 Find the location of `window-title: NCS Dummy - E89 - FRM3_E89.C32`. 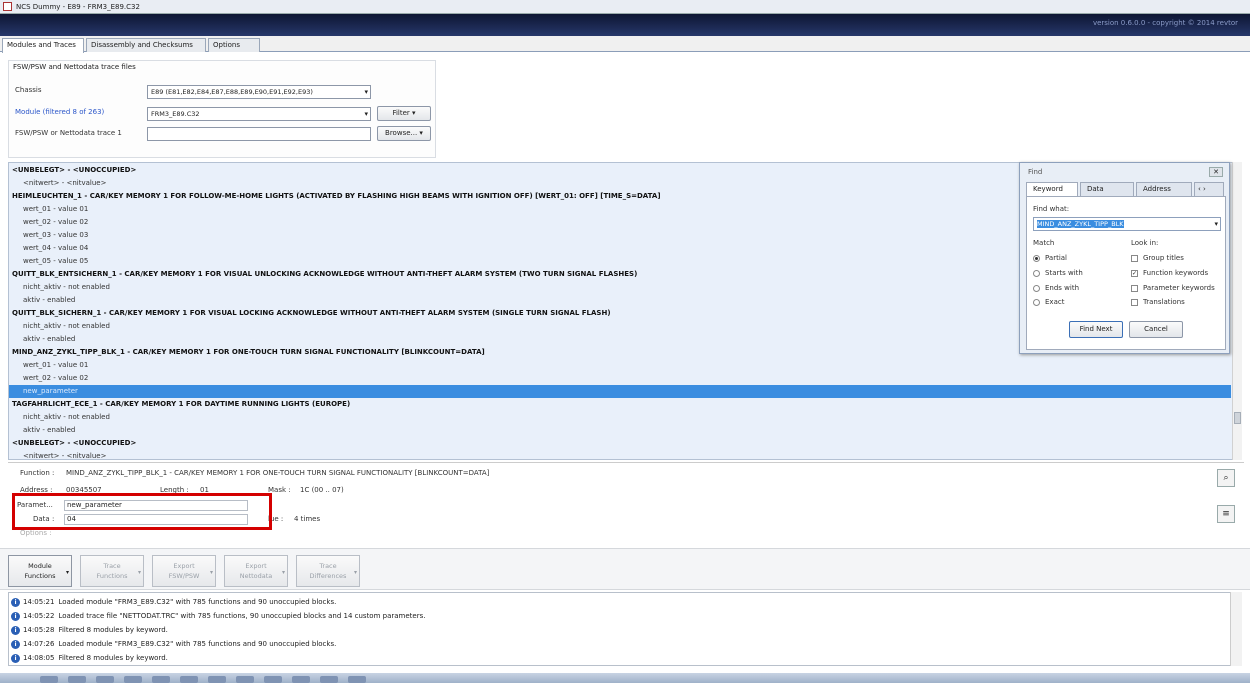

window-title: NCS Dummy - E89 - FRM3_E89.C32 is located at coordinates (78, 6).